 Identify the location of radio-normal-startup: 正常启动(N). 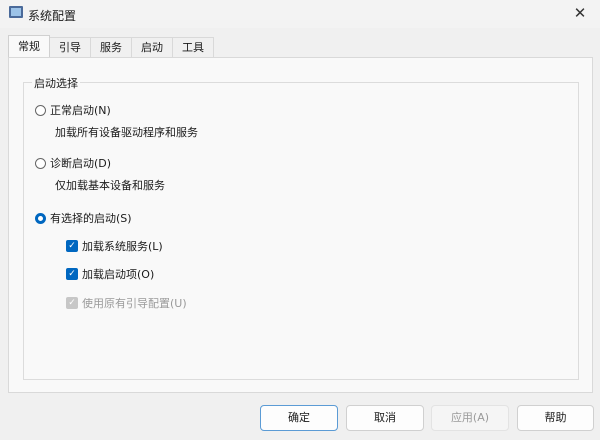
(73, 110).